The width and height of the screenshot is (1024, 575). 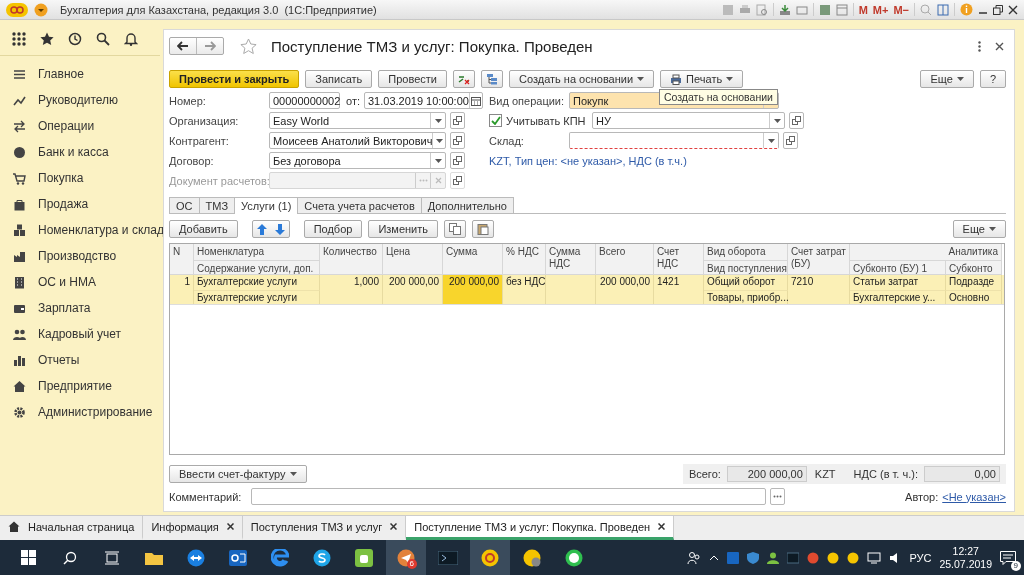 I want to click on sidebar-item: Покупка, so click(x=80, y=178).